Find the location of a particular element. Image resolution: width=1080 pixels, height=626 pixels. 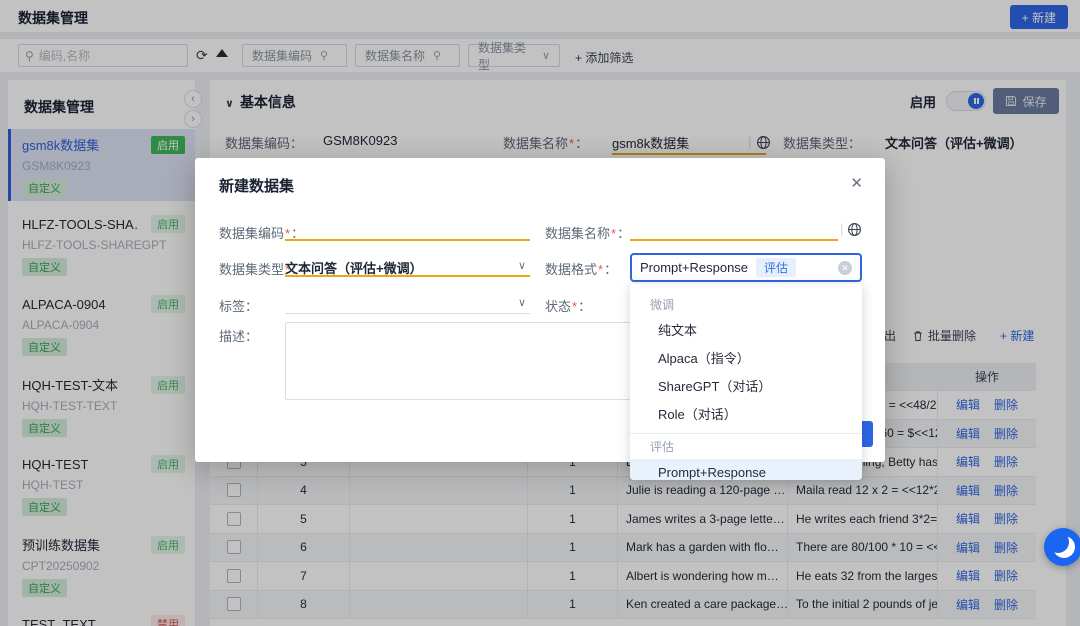

modal-label-name: 数据集名称*： is located at coordinates (588, 233).